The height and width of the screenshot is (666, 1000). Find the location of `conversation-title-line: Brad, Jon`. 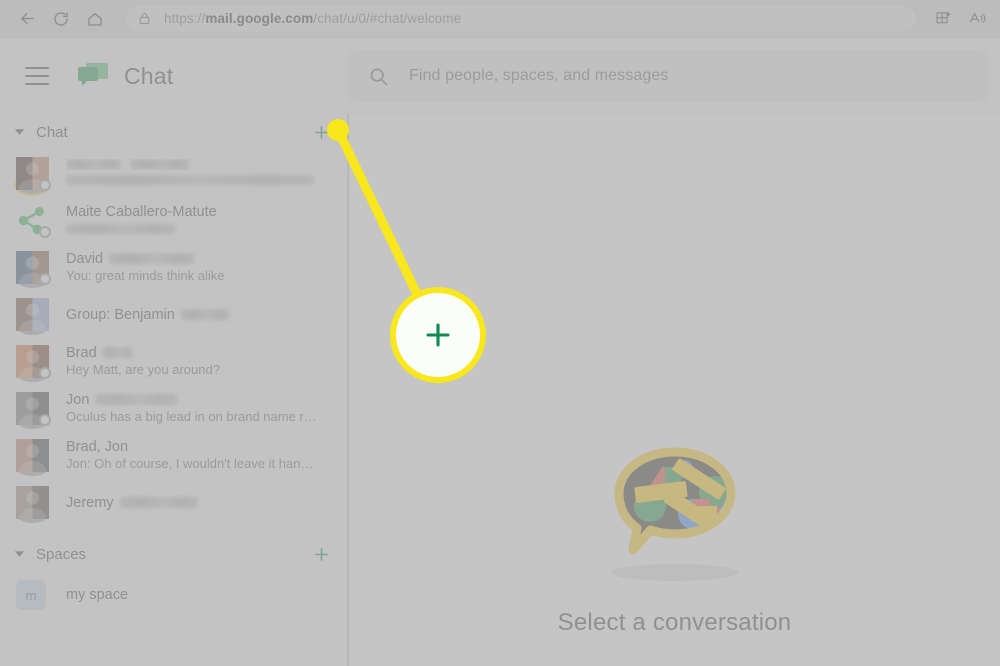

conversation-title-line: Brad, Jon is located at coordinates (201, 447).